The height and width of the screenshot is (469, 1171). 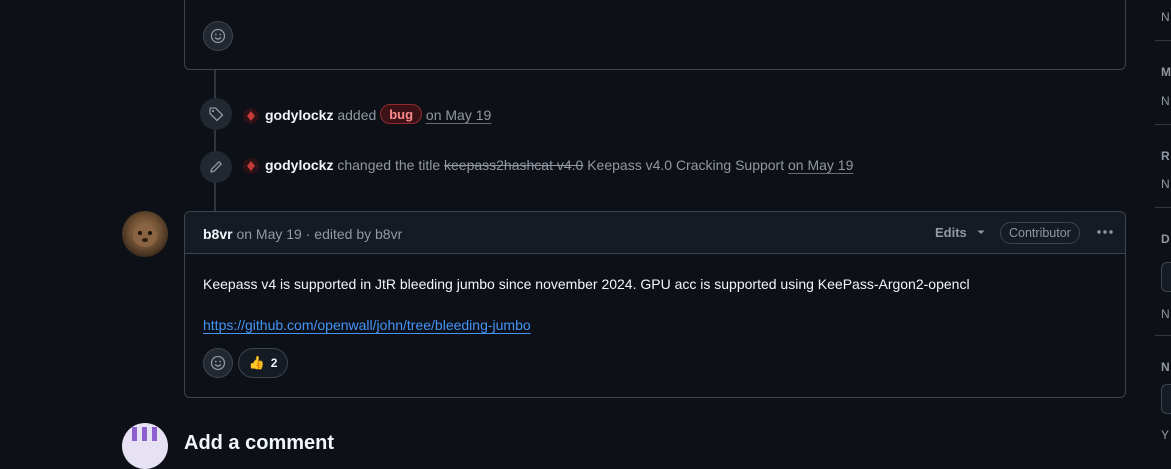 What do you see at coordinates (145, 446) in the screenshot?
I see `current-user-avatar` at bounding box center [145, 446].